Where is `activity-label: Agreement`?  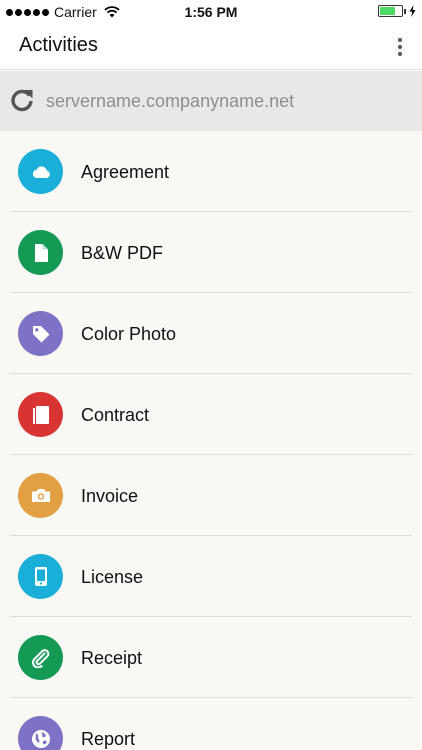 activity-label: Agreement is located at coordinates (125, 172).